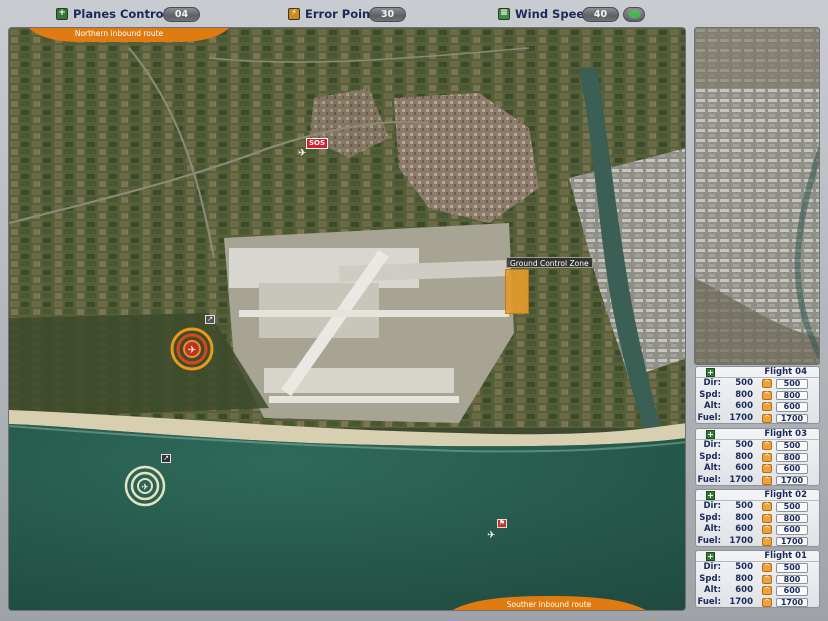 The height and width of the screenshot is (621, 828). I want to click on ground-control-zone-label: Ground Control Zone, so click(549, 262).